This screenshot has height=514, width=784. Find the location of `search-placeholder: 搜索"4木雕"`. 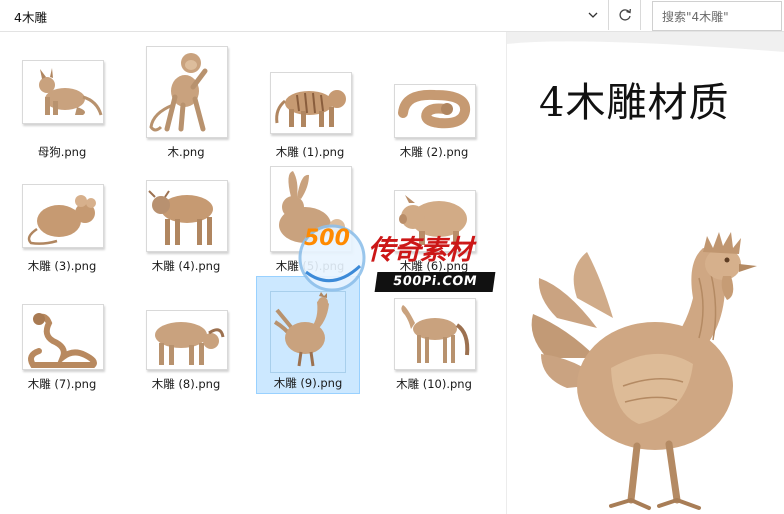

search-placeholder: 搜索"4木雕" is located at coordinates (695, 17).